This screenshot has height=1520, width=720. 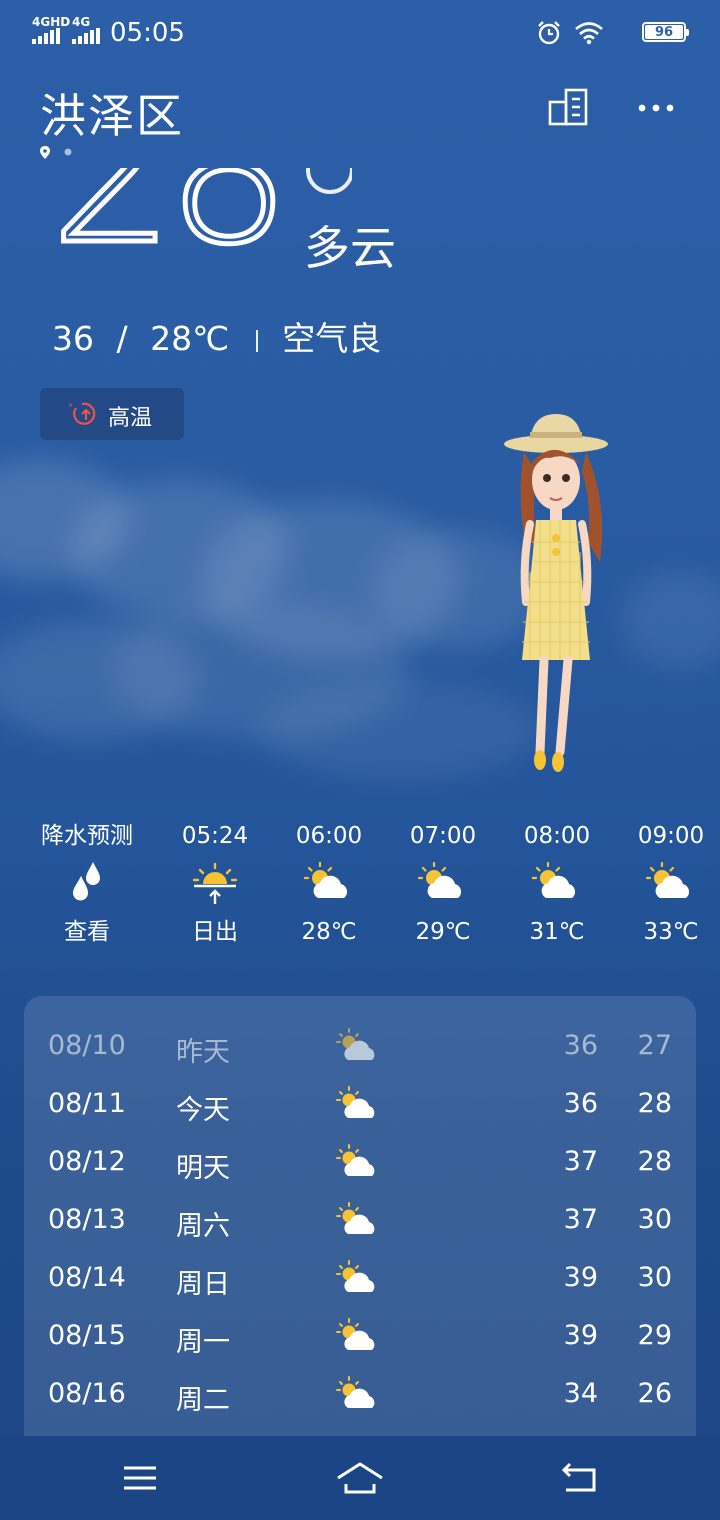 I want to click on divider, so click(x=256, y=340).